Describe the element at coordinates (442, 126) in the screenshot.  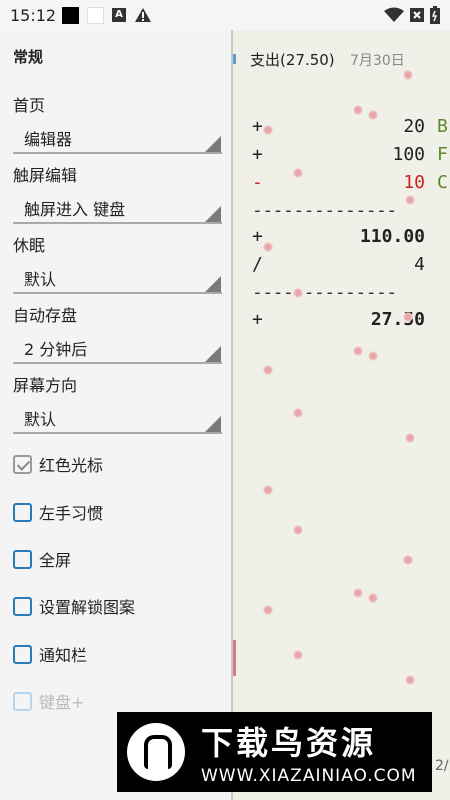
I see `line-tag: B` at that location.